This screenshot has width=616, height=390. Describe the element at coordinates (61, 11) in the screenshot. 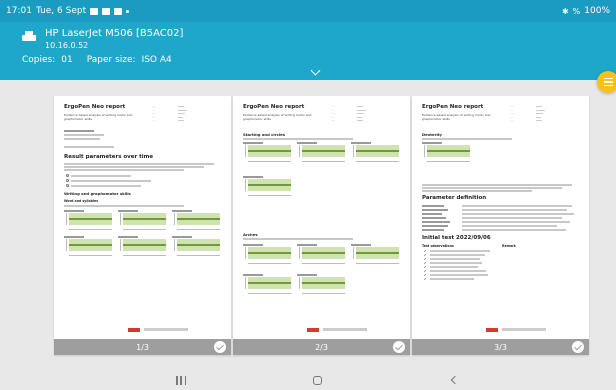

I see `status-date: Tue, 6 Sept` at that location.